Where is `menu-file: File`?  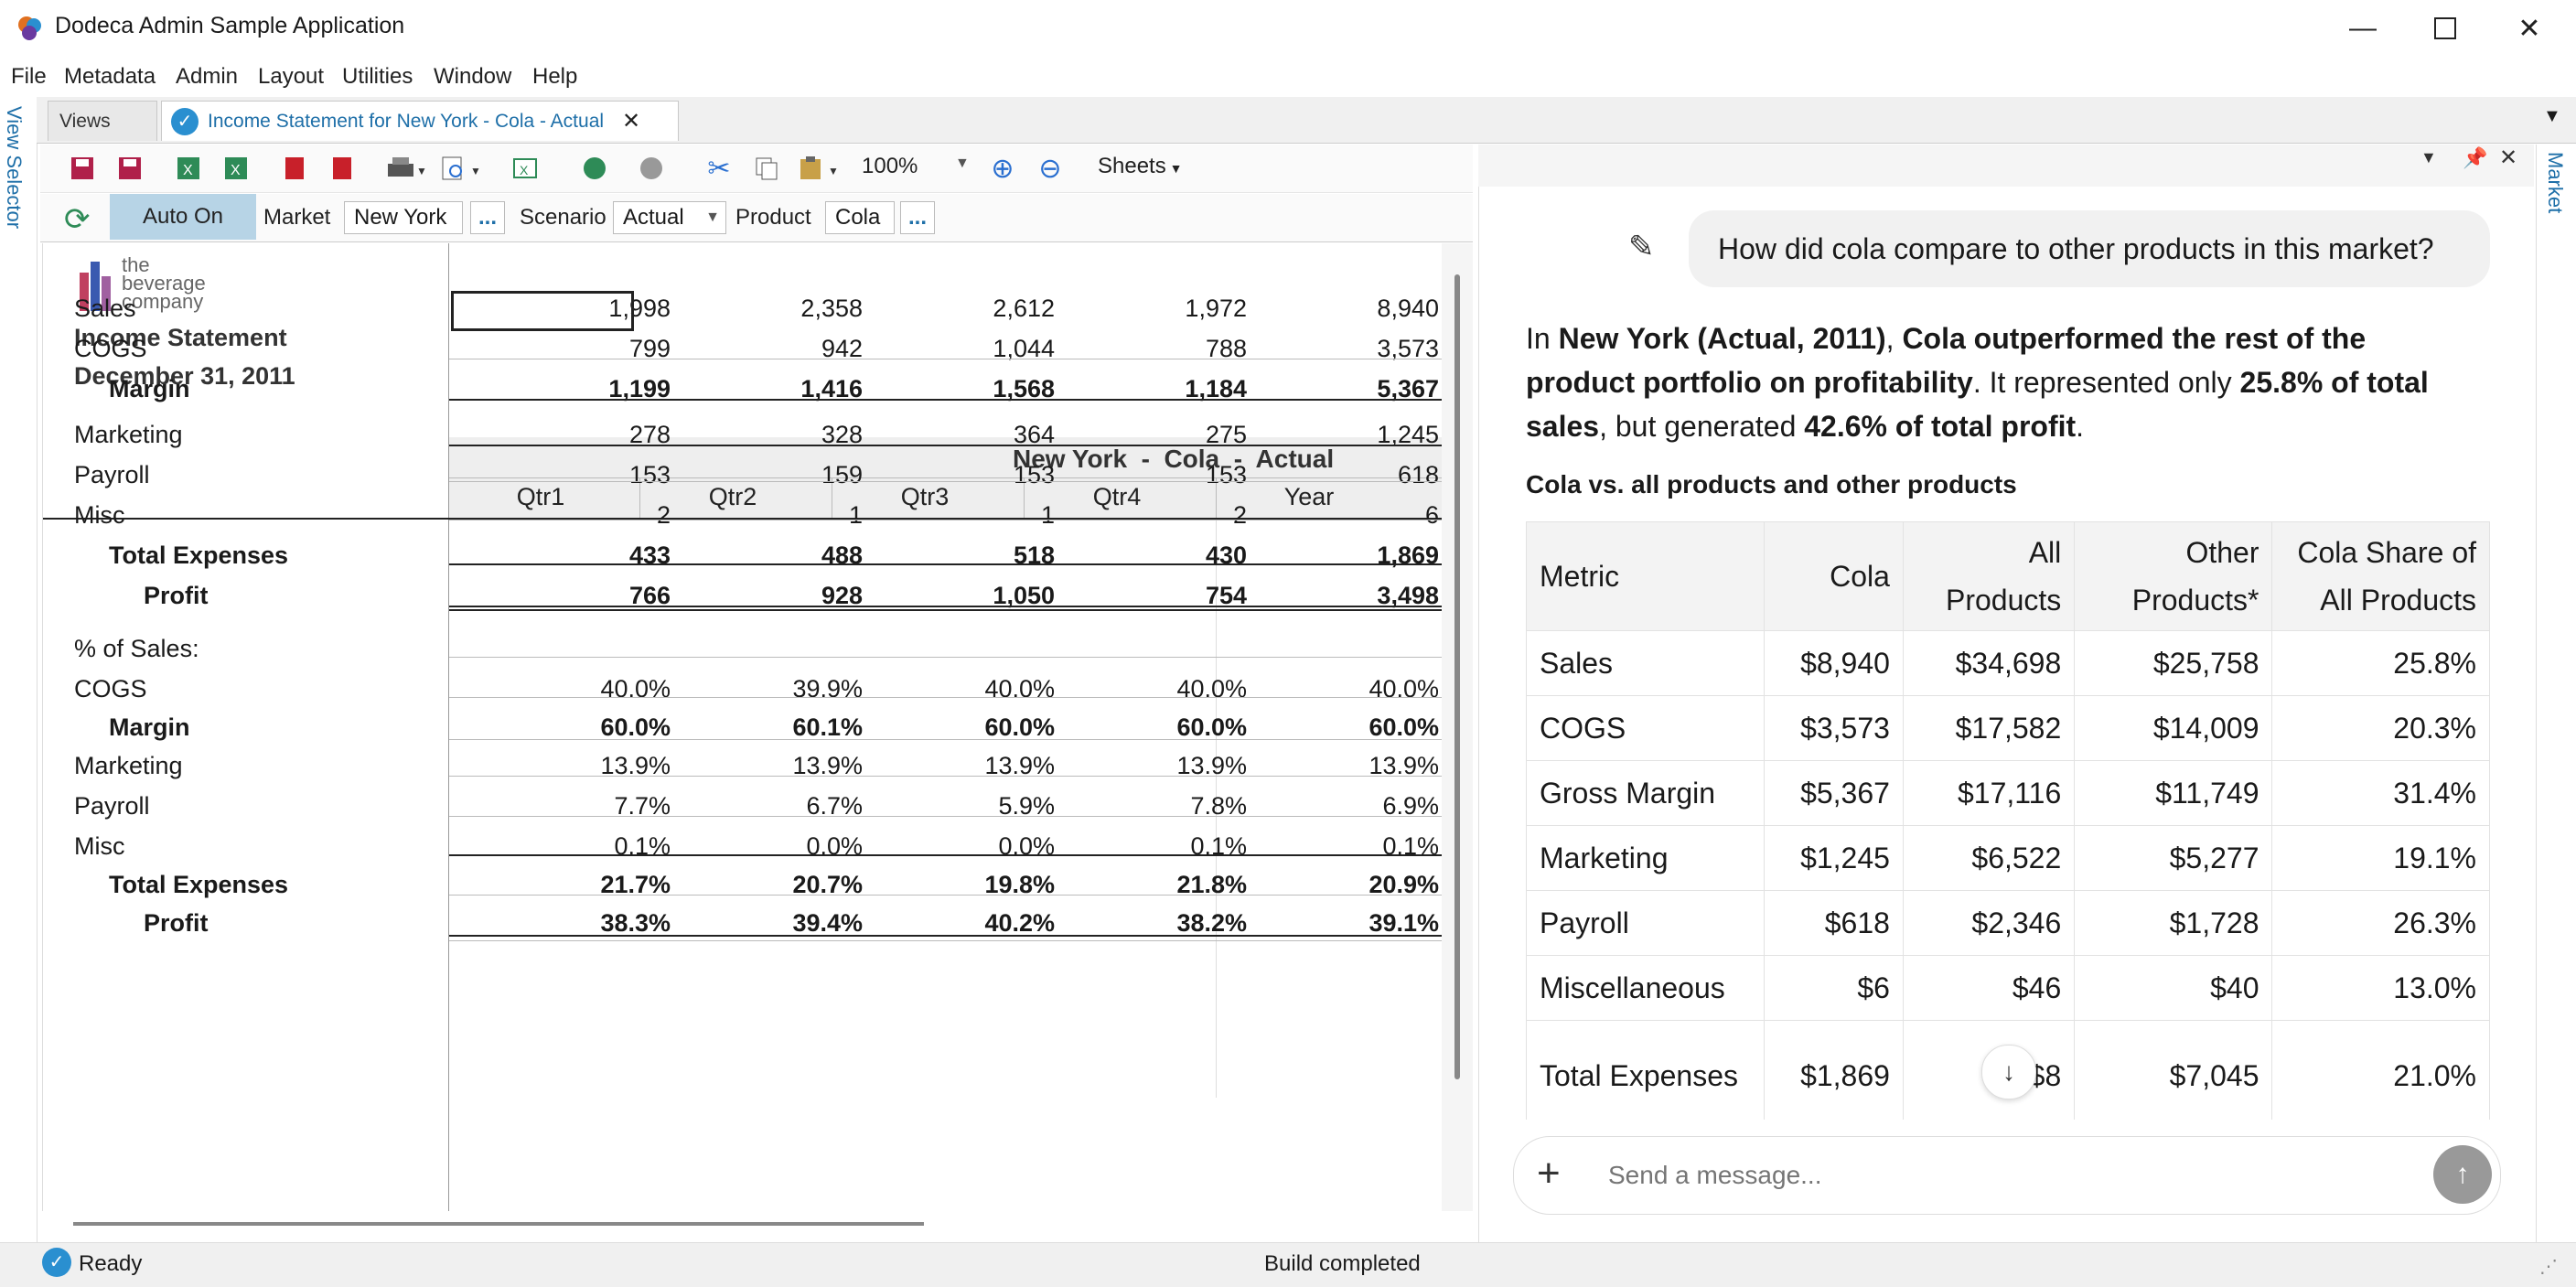 menu-file: File is located at coordinates (29, 77).